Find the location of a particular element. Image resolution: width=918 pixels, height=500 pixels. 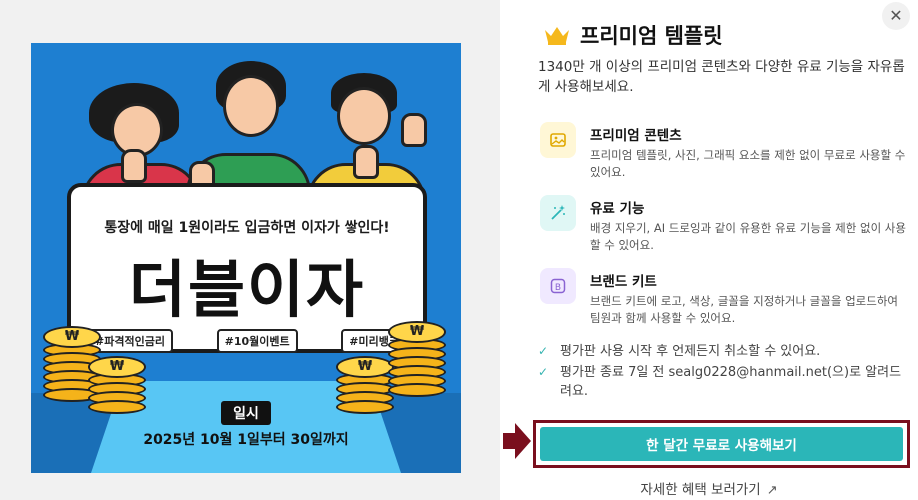

poster-badge: 일시 is located at coordinates (246, 413).